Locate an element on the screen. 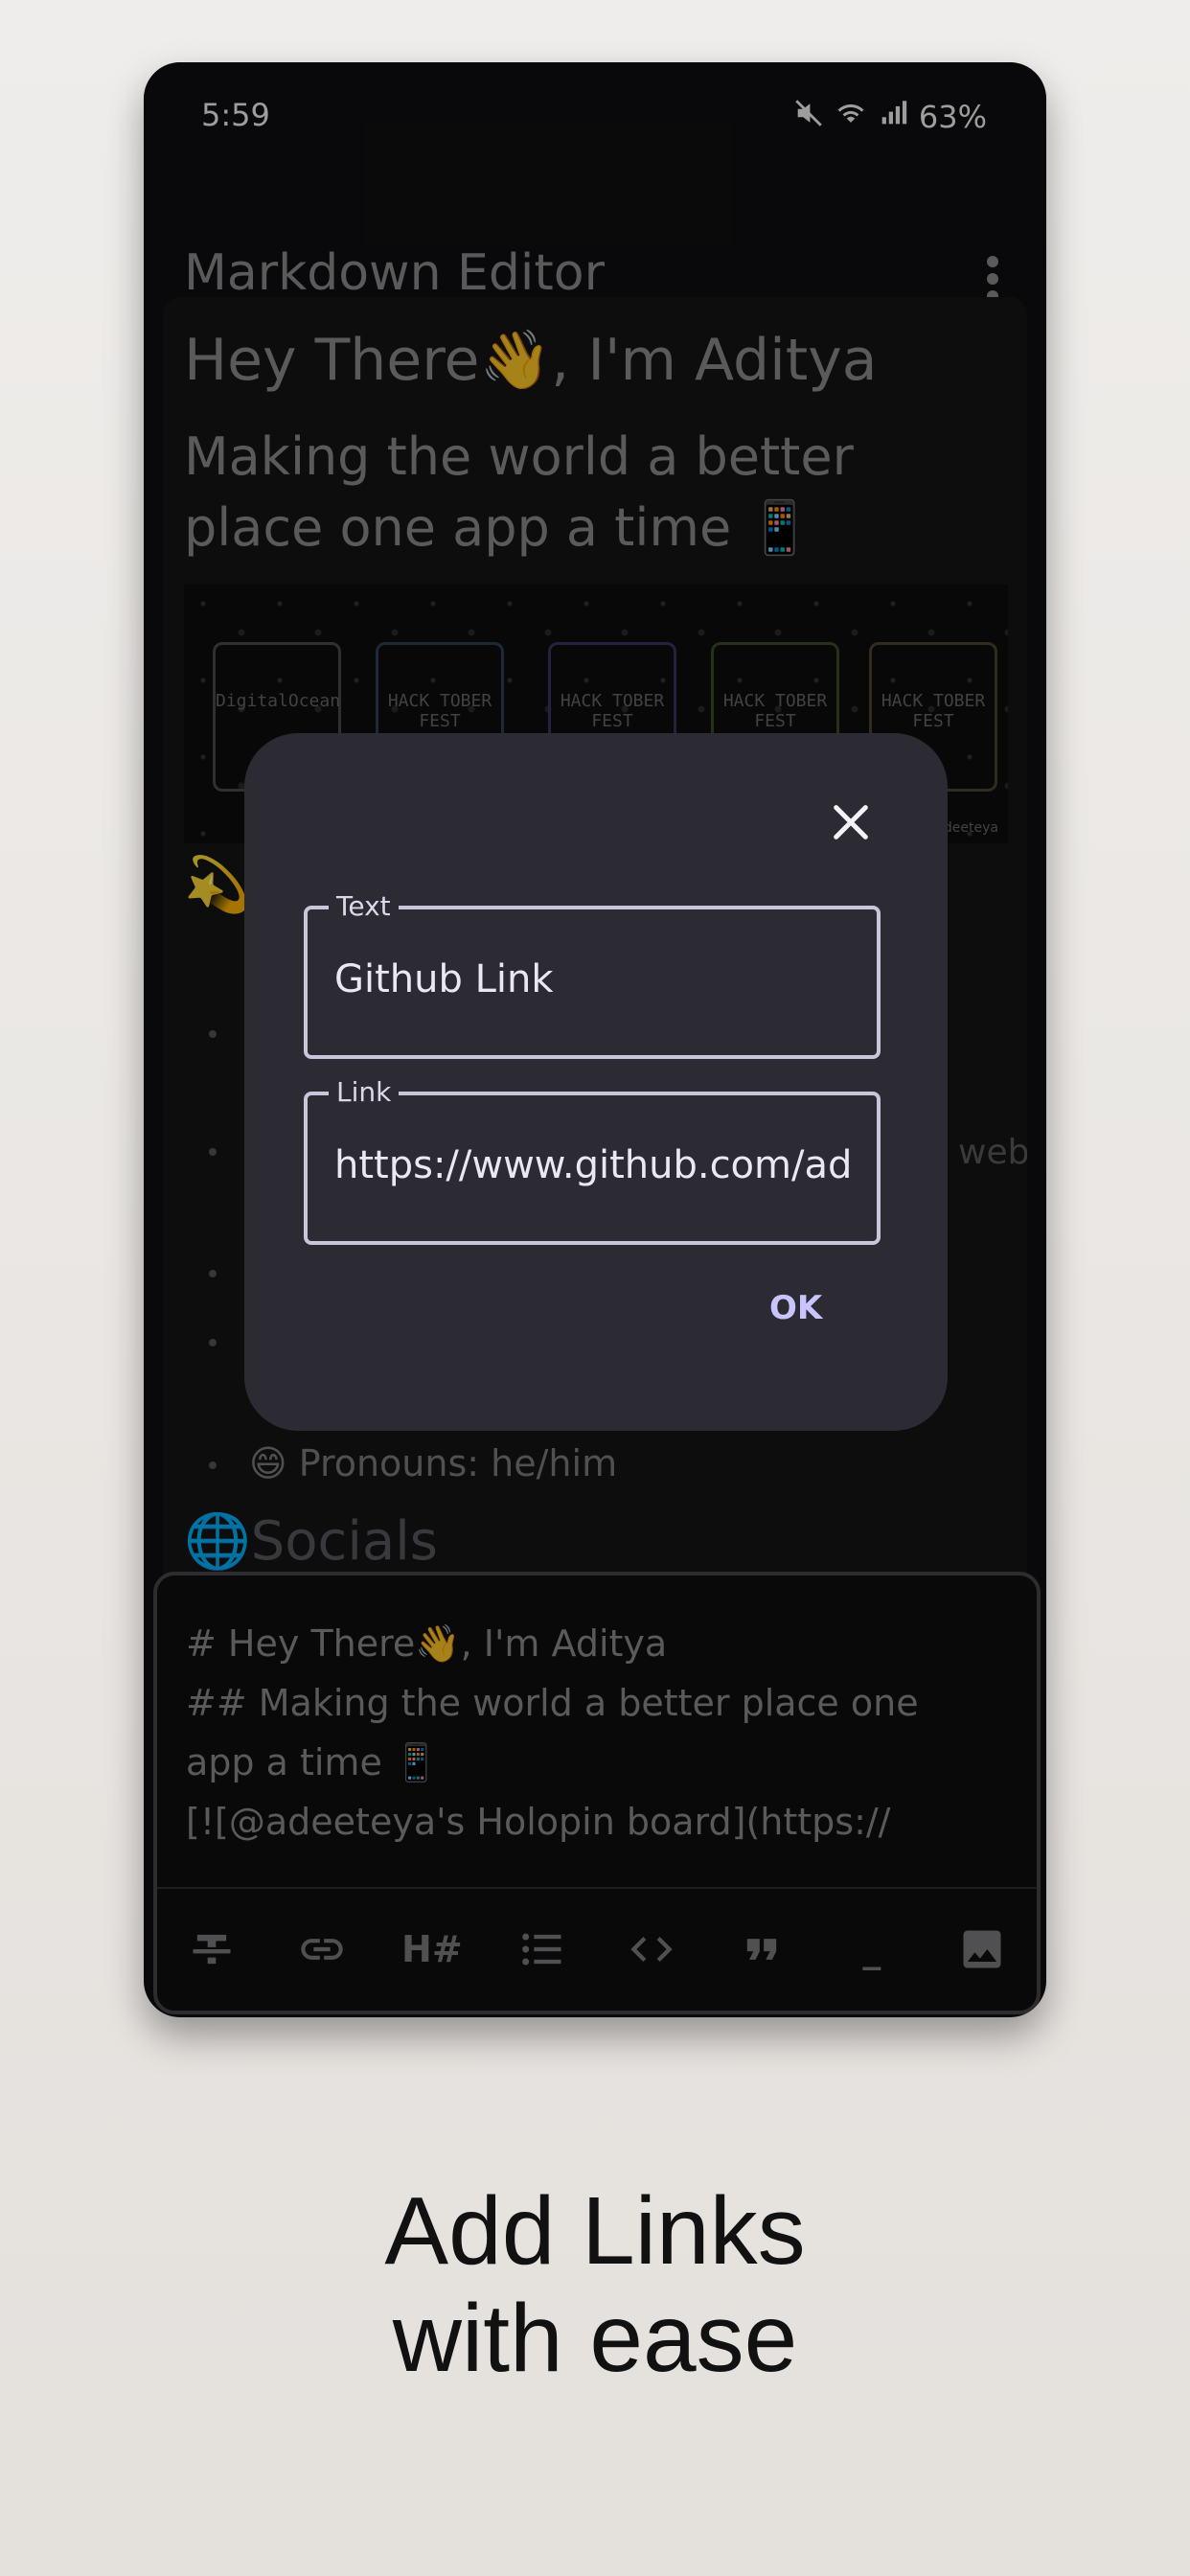  ok-button: OK is located at coordinates (795, 1308).